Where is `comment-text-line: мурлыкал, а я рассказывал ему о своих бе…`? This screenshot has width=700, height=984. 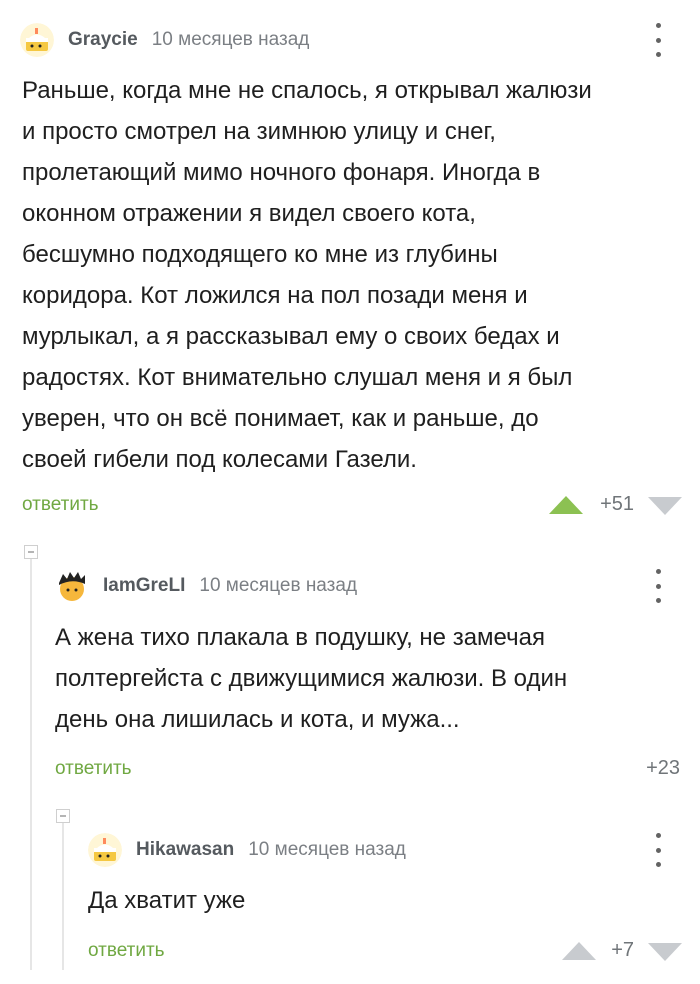 comment-text-line: мурлыкал, а я рассказывал ему о своих бе… is located at coordinates (291, 336).